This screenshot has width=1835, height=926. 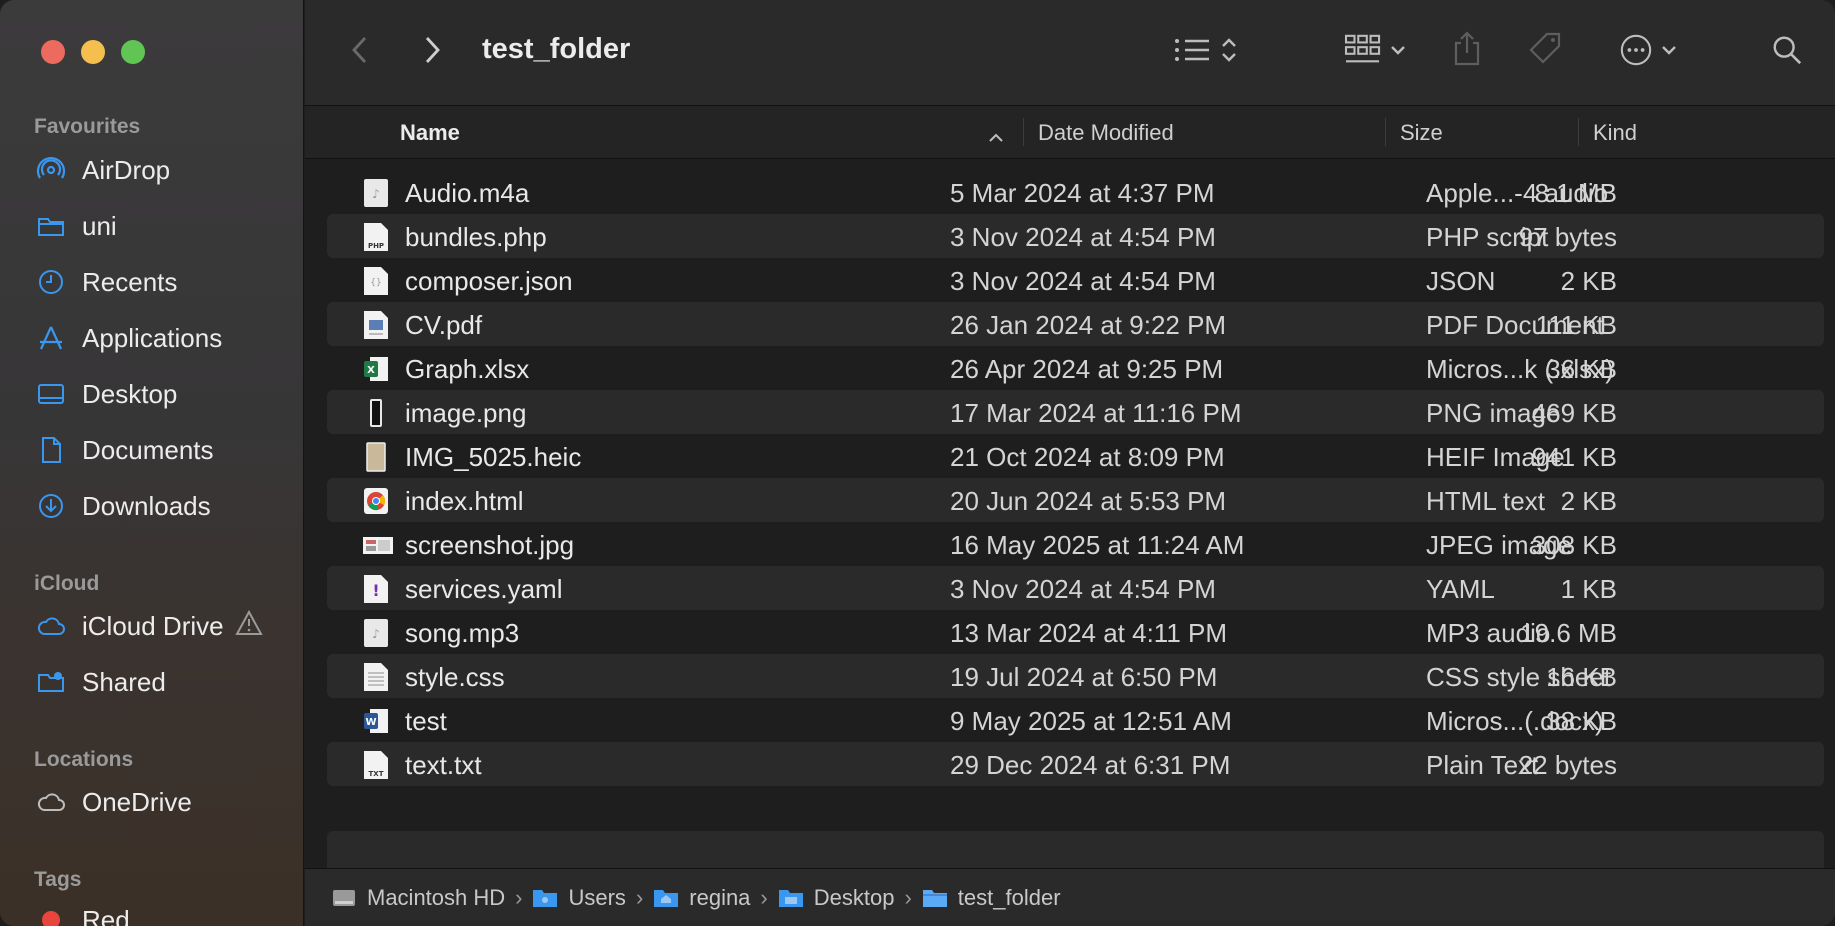 What do you see at coordinates (701, 898) in the screenshot?
I see `path-item-regina: regina` at bounding box center [701, 898].